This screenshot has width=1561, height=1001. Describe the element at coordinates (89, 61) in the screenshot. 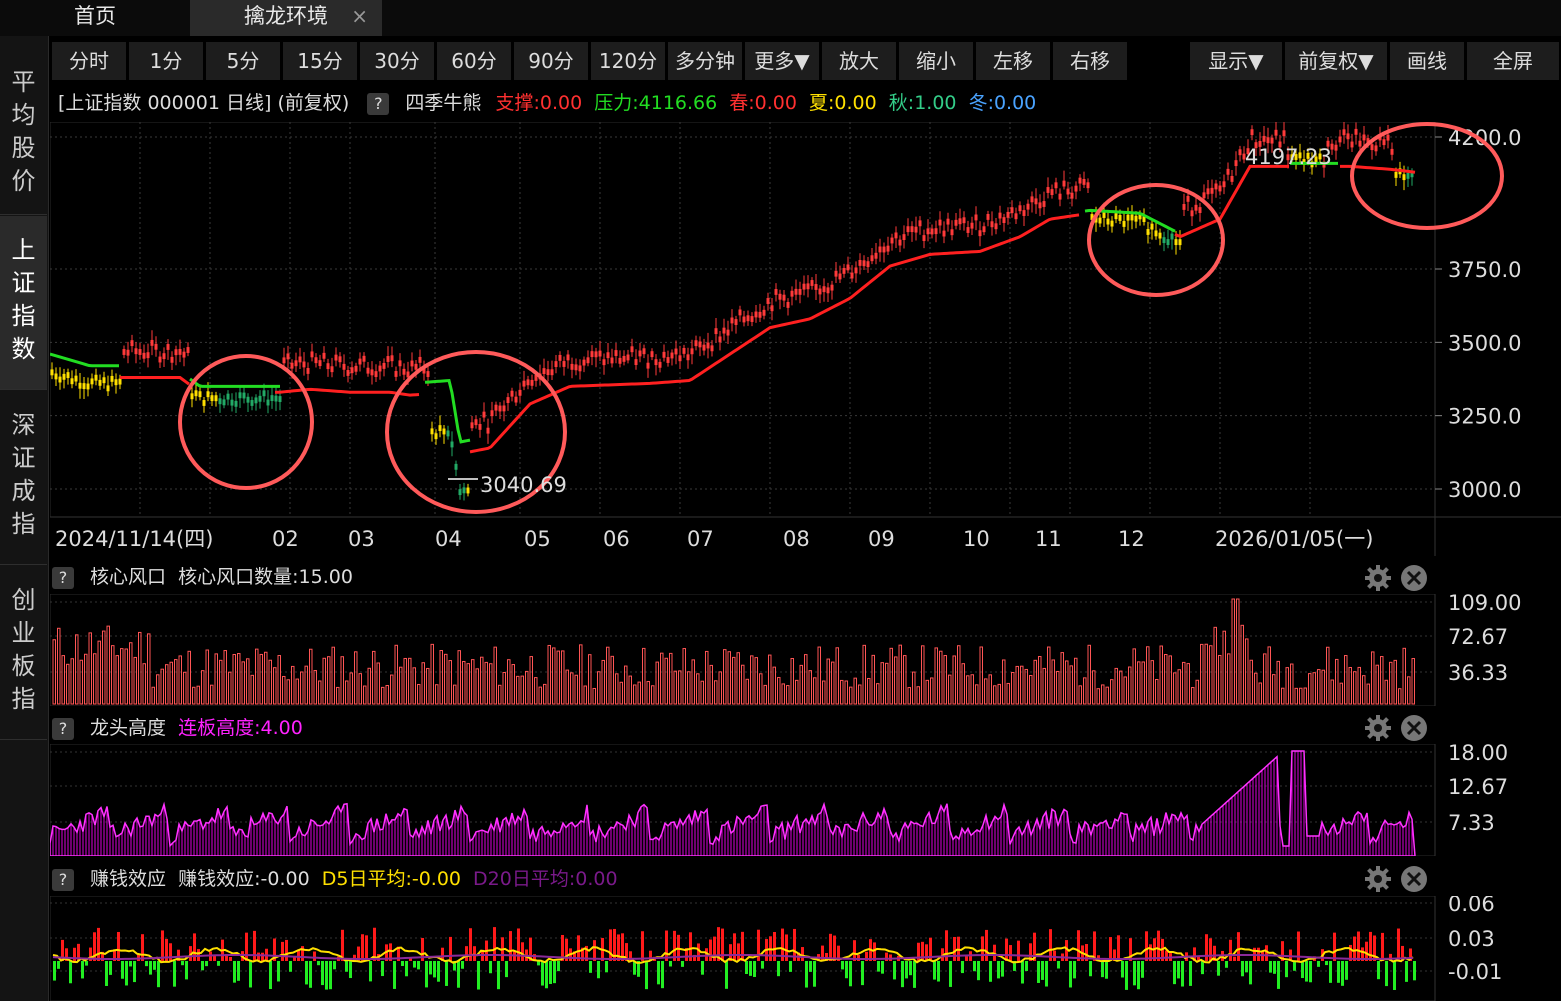

I see `btn-timeshare: 分时` at that location.